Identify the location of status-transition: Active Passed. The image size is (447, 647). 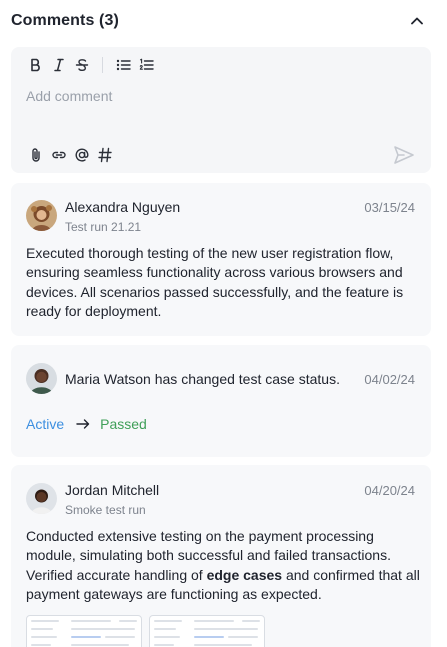
(86, 424).